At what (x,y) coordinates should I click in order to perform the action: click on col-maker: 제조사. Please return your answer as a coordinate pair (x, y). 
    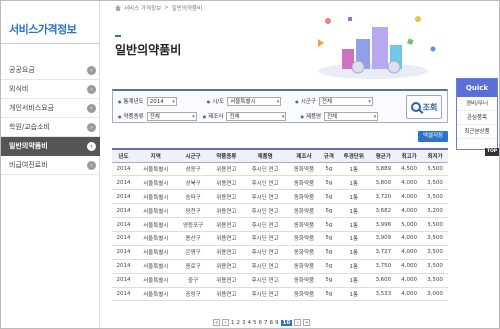
    Looking at the image, I should click on (304, 155).